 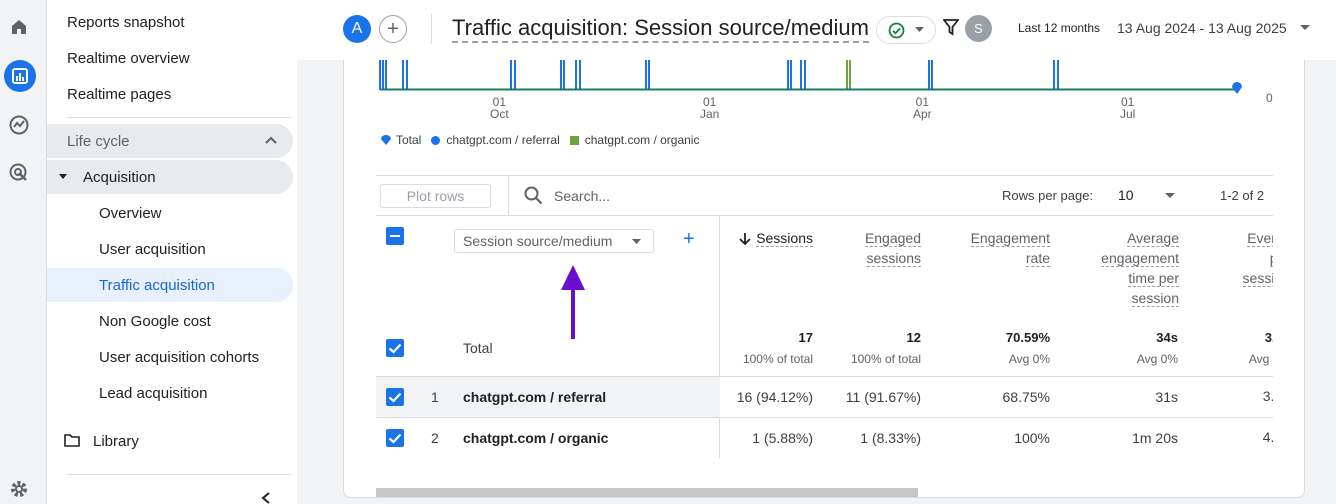 What do you see at coordinates (170, 213) in the screenshot?
I see `sidebar-item-overview: Overview` at bounding box center [170, 213].